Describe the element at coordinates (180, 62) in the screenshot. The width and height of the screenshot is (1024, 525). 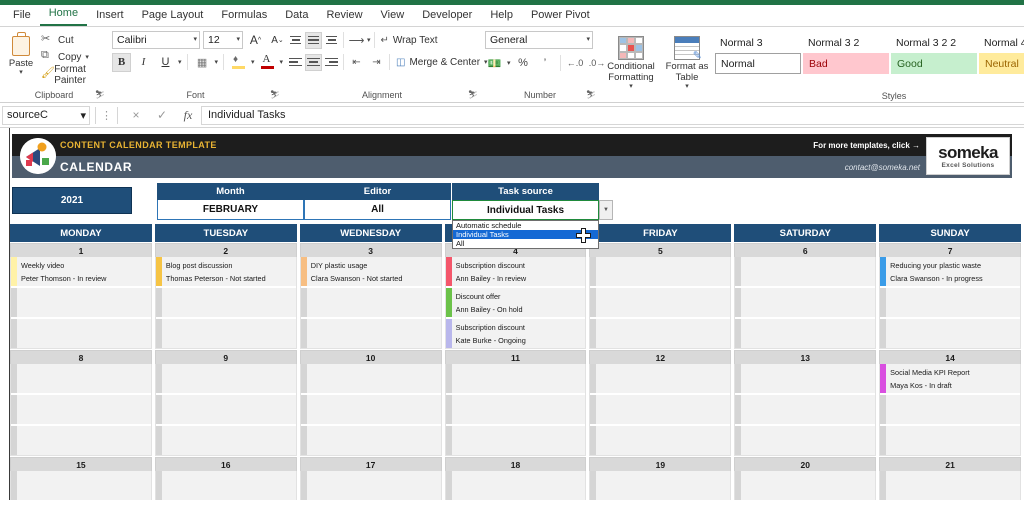
I see `underline-chevron-down-icon: ▾` at that location.